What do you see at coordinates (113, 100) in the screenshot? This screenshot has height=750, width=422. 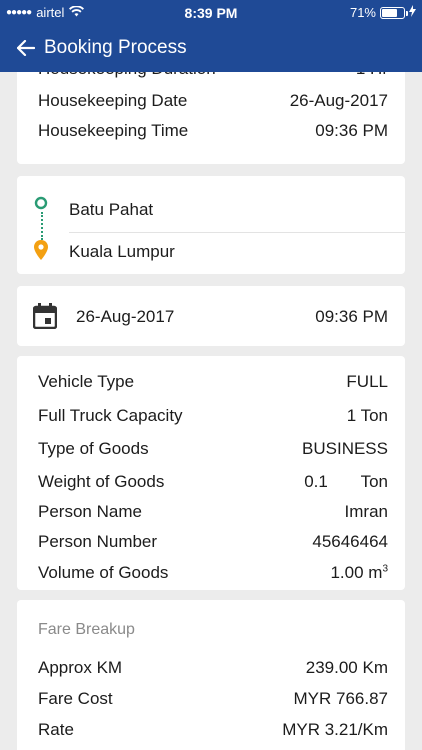 I see `housekeeping-date-label: Housekeeping Date` at bounding box center [113, 100].